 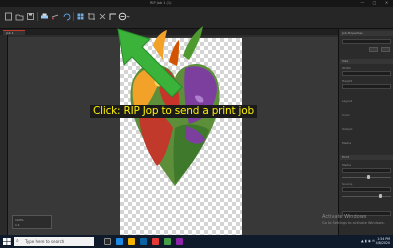 I want to click on taskbar-search: ⌕ Type here to search, so click(x=54, y=241).